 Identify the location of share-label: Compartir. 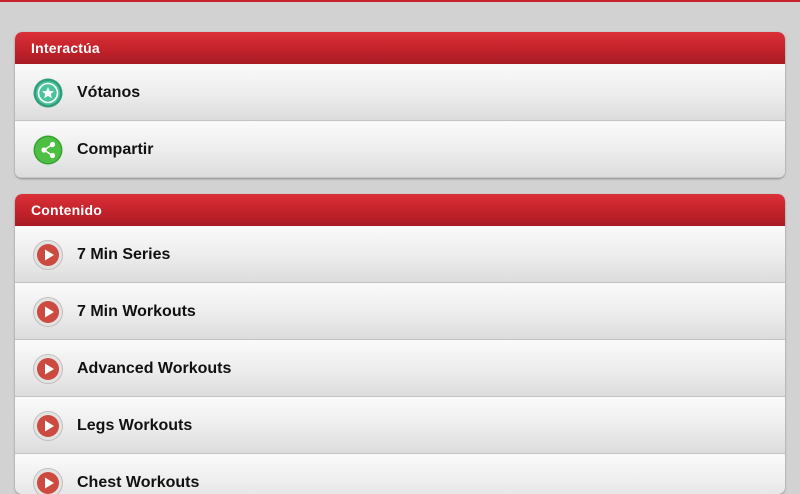
(115, 149).